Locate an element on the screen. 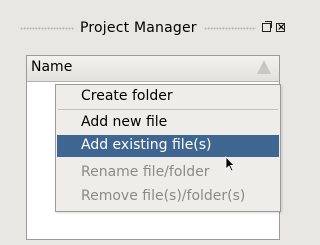 The image size is (320, 245). mouse-pointer-icon is located at coordinates (230, 164).